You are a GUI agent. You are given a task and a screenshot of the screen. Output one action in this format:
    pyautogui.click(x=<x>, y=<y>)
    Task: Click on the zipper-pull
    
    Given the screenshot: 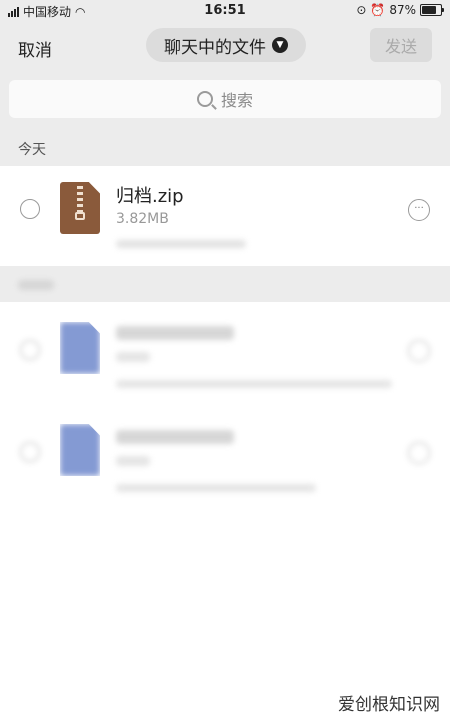 What is the action you would take?
    pyautogui.click(x=80, y=216)
    